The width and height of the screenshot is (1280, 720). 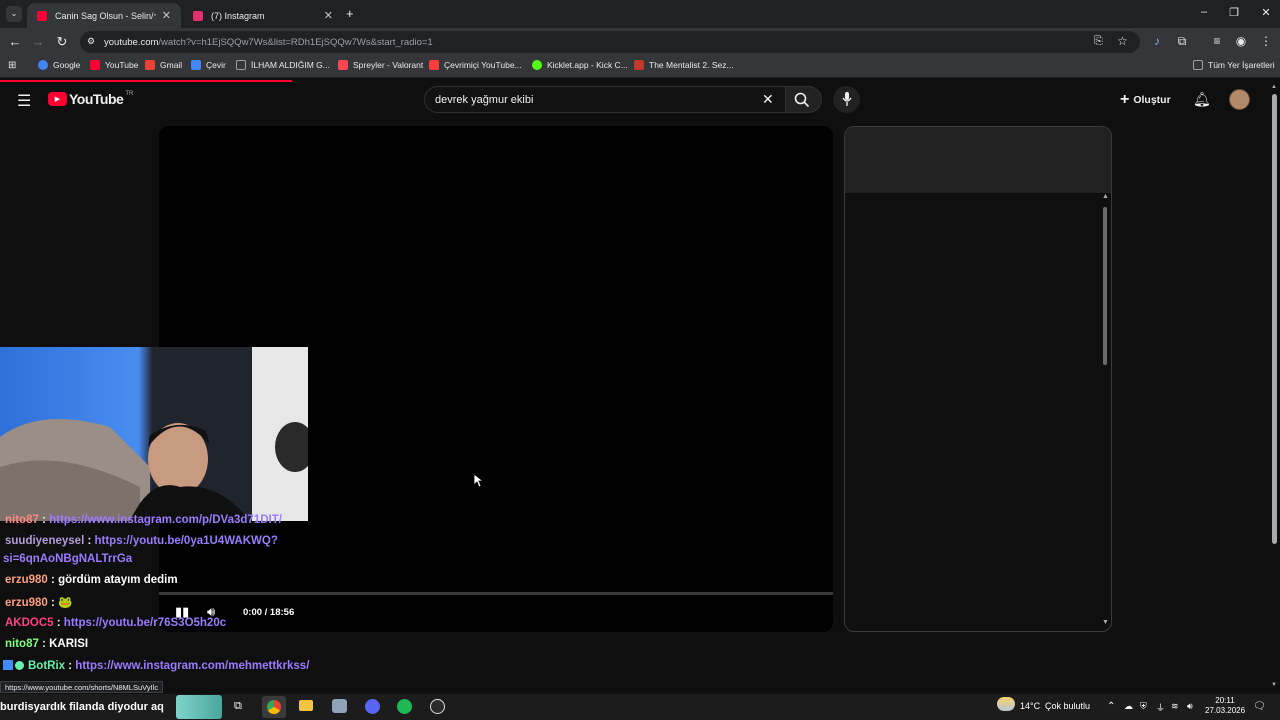 I want to click on network-icon: ☁, so click(x=1128, y=706).